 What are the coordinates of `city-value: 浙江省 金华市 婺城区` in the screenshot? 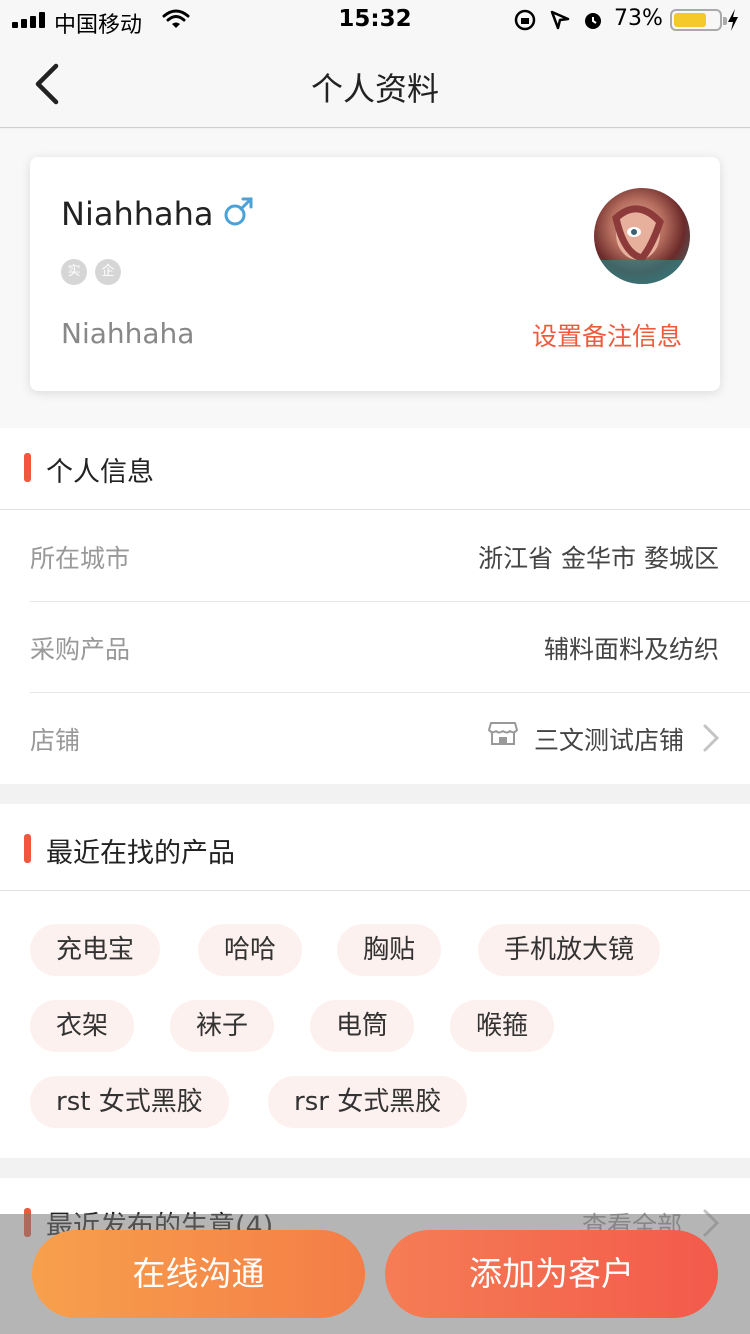 It's located at (598, 558).